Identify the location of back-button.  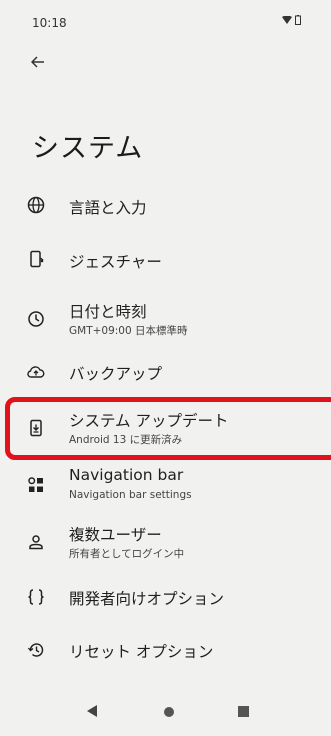
(38, 62).